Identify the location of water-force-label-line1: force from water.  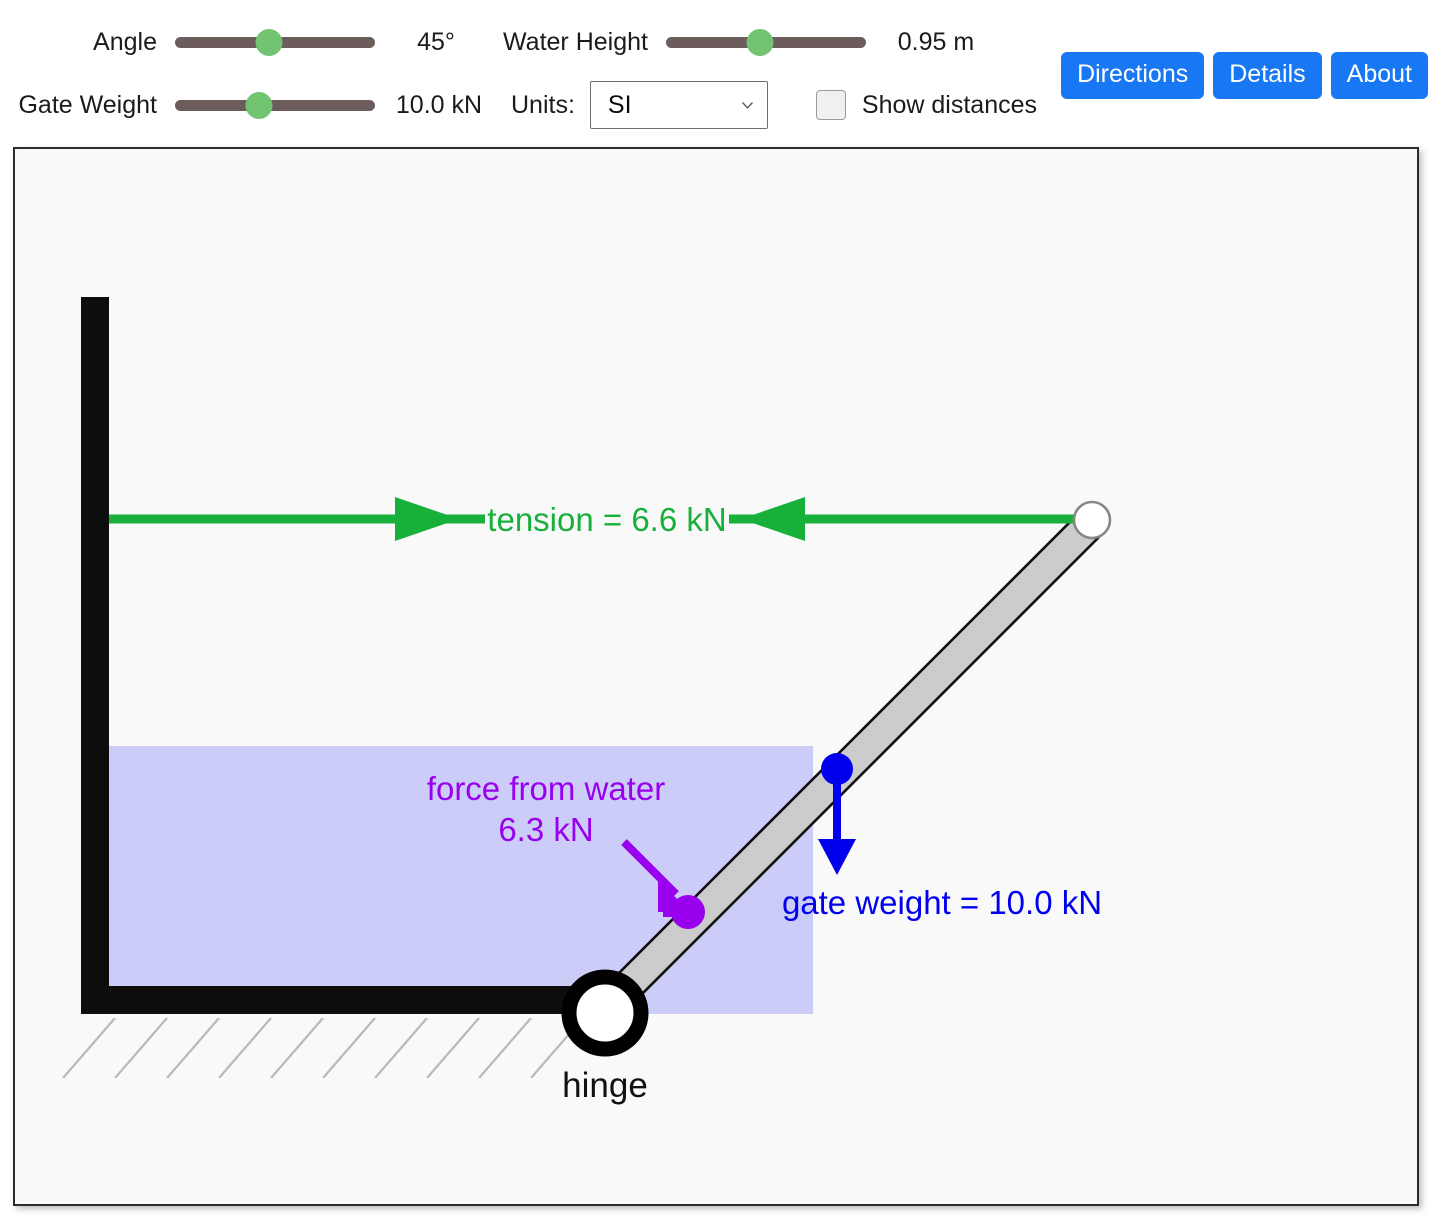
(546, 788).